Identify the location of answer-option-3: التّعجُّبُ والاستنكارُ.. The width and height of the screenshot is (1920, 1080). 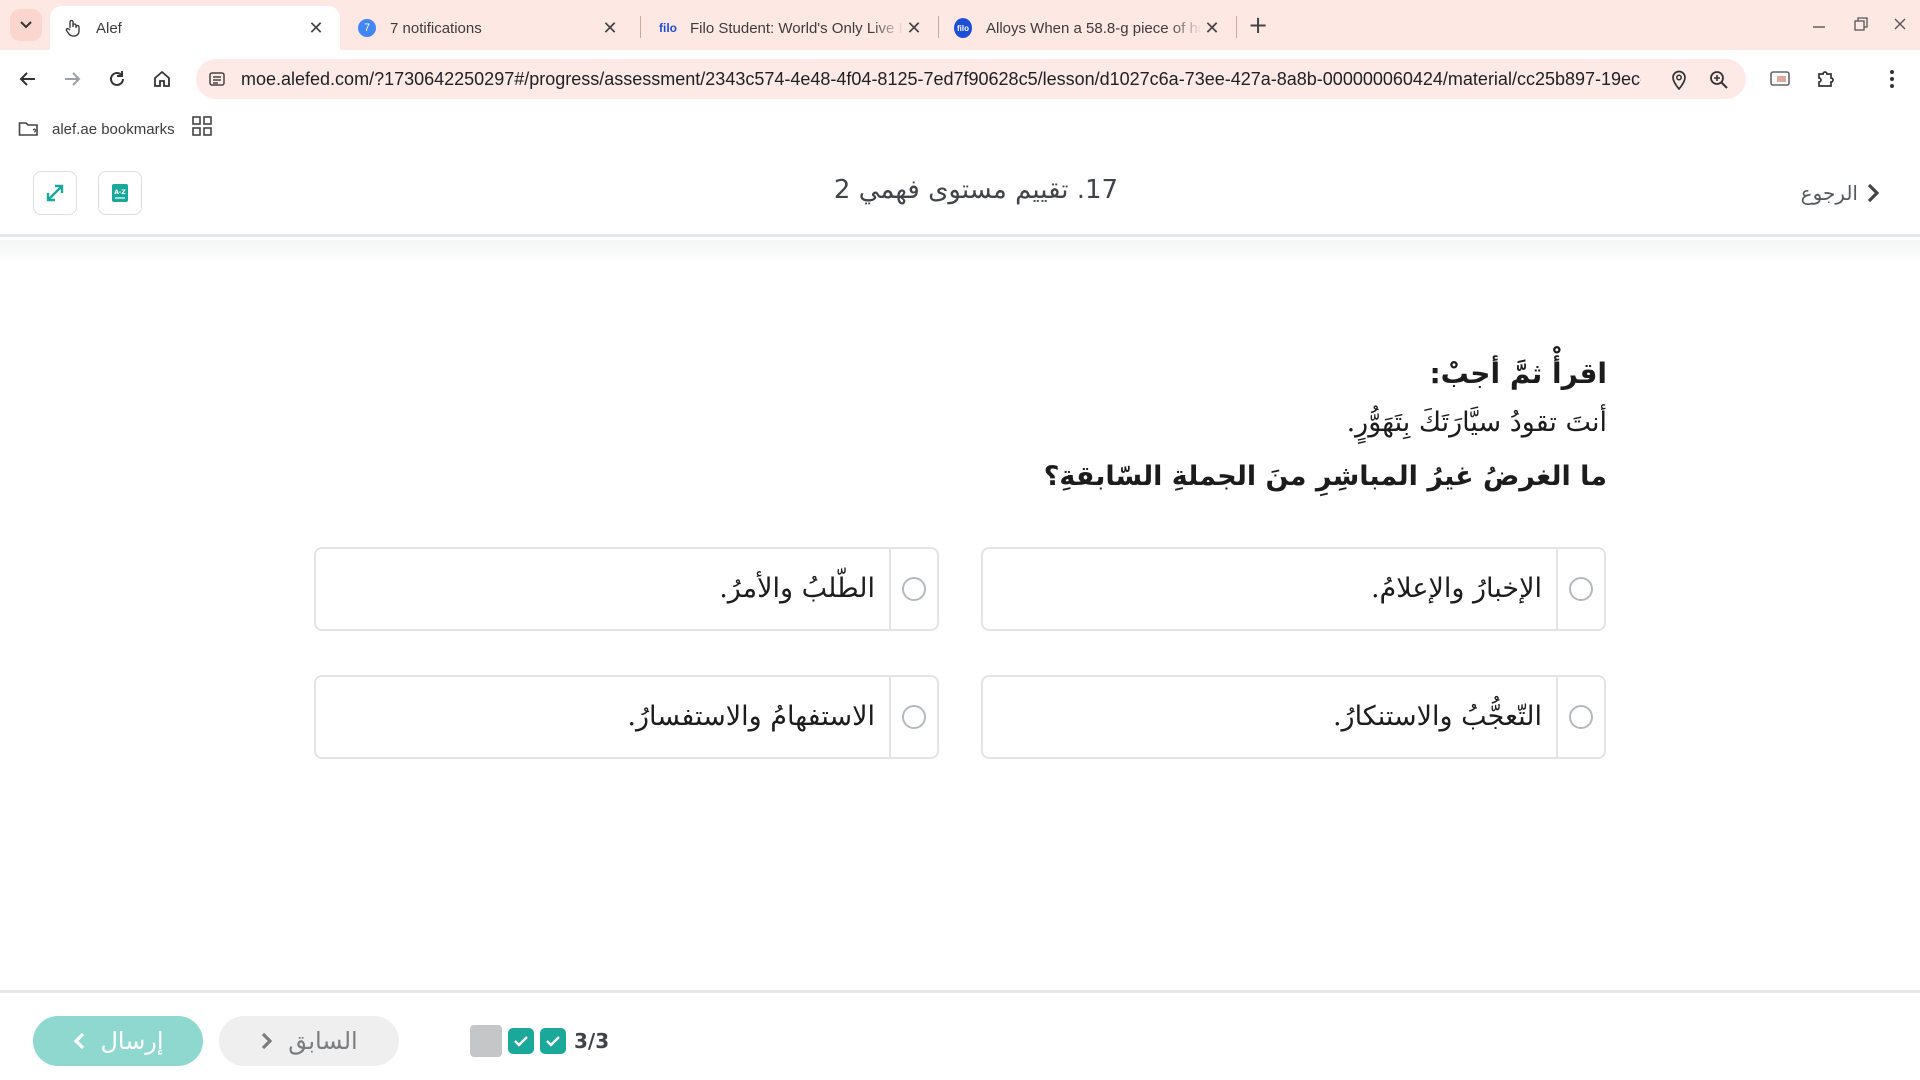
(1293, 717).